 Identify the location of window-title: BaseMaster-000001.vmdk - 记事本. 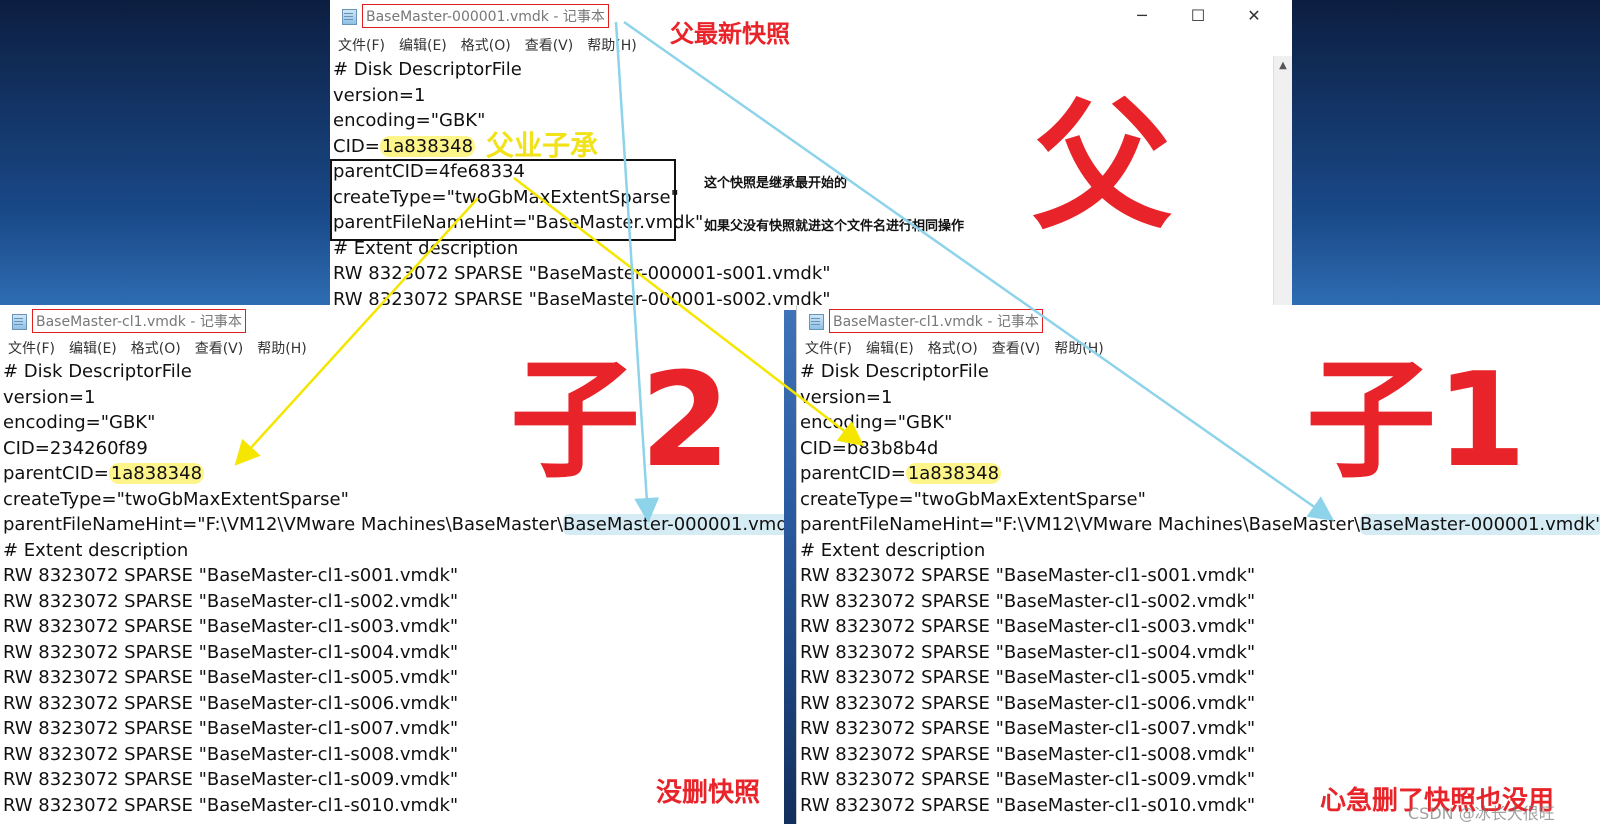
(485, 16).